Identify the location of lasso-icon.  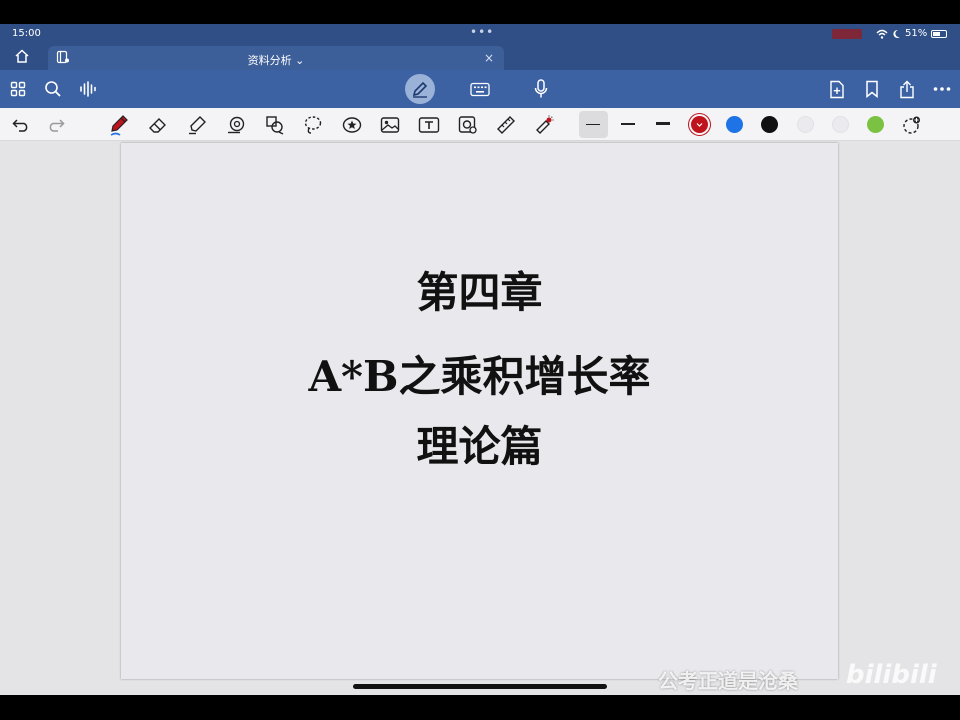
(313, 125).